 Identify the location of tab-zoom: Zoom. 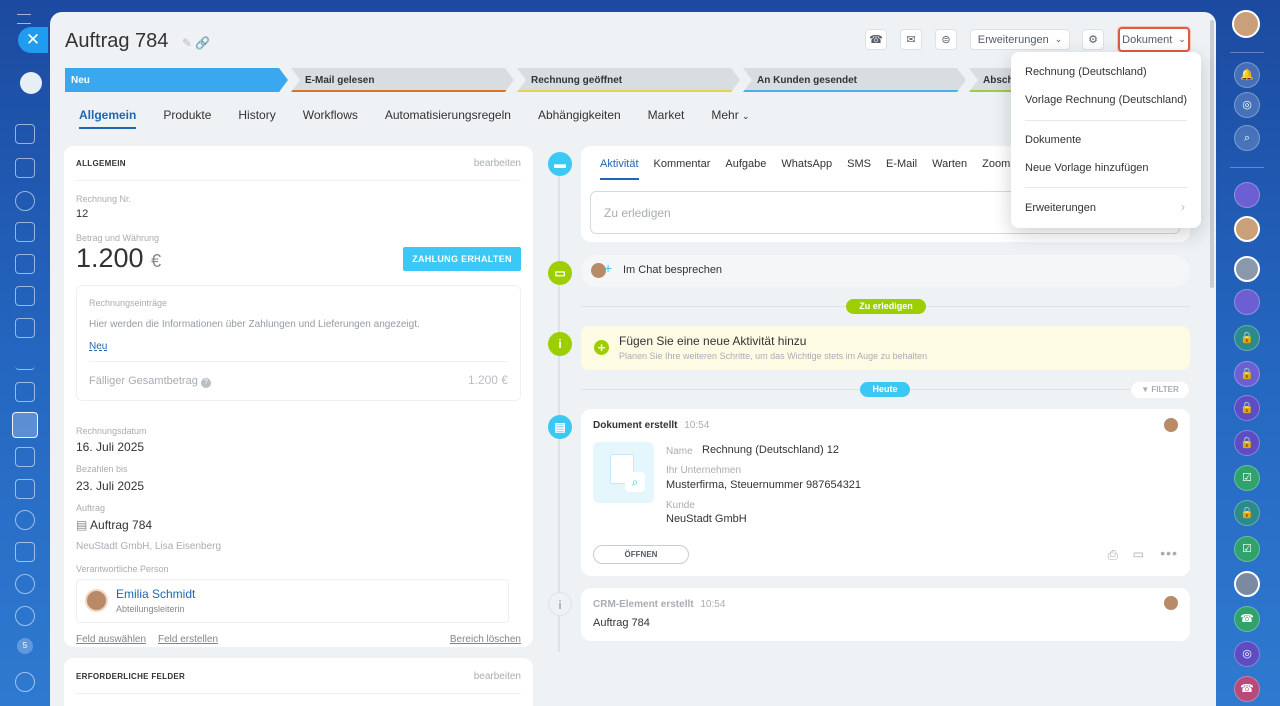
(996, 169).